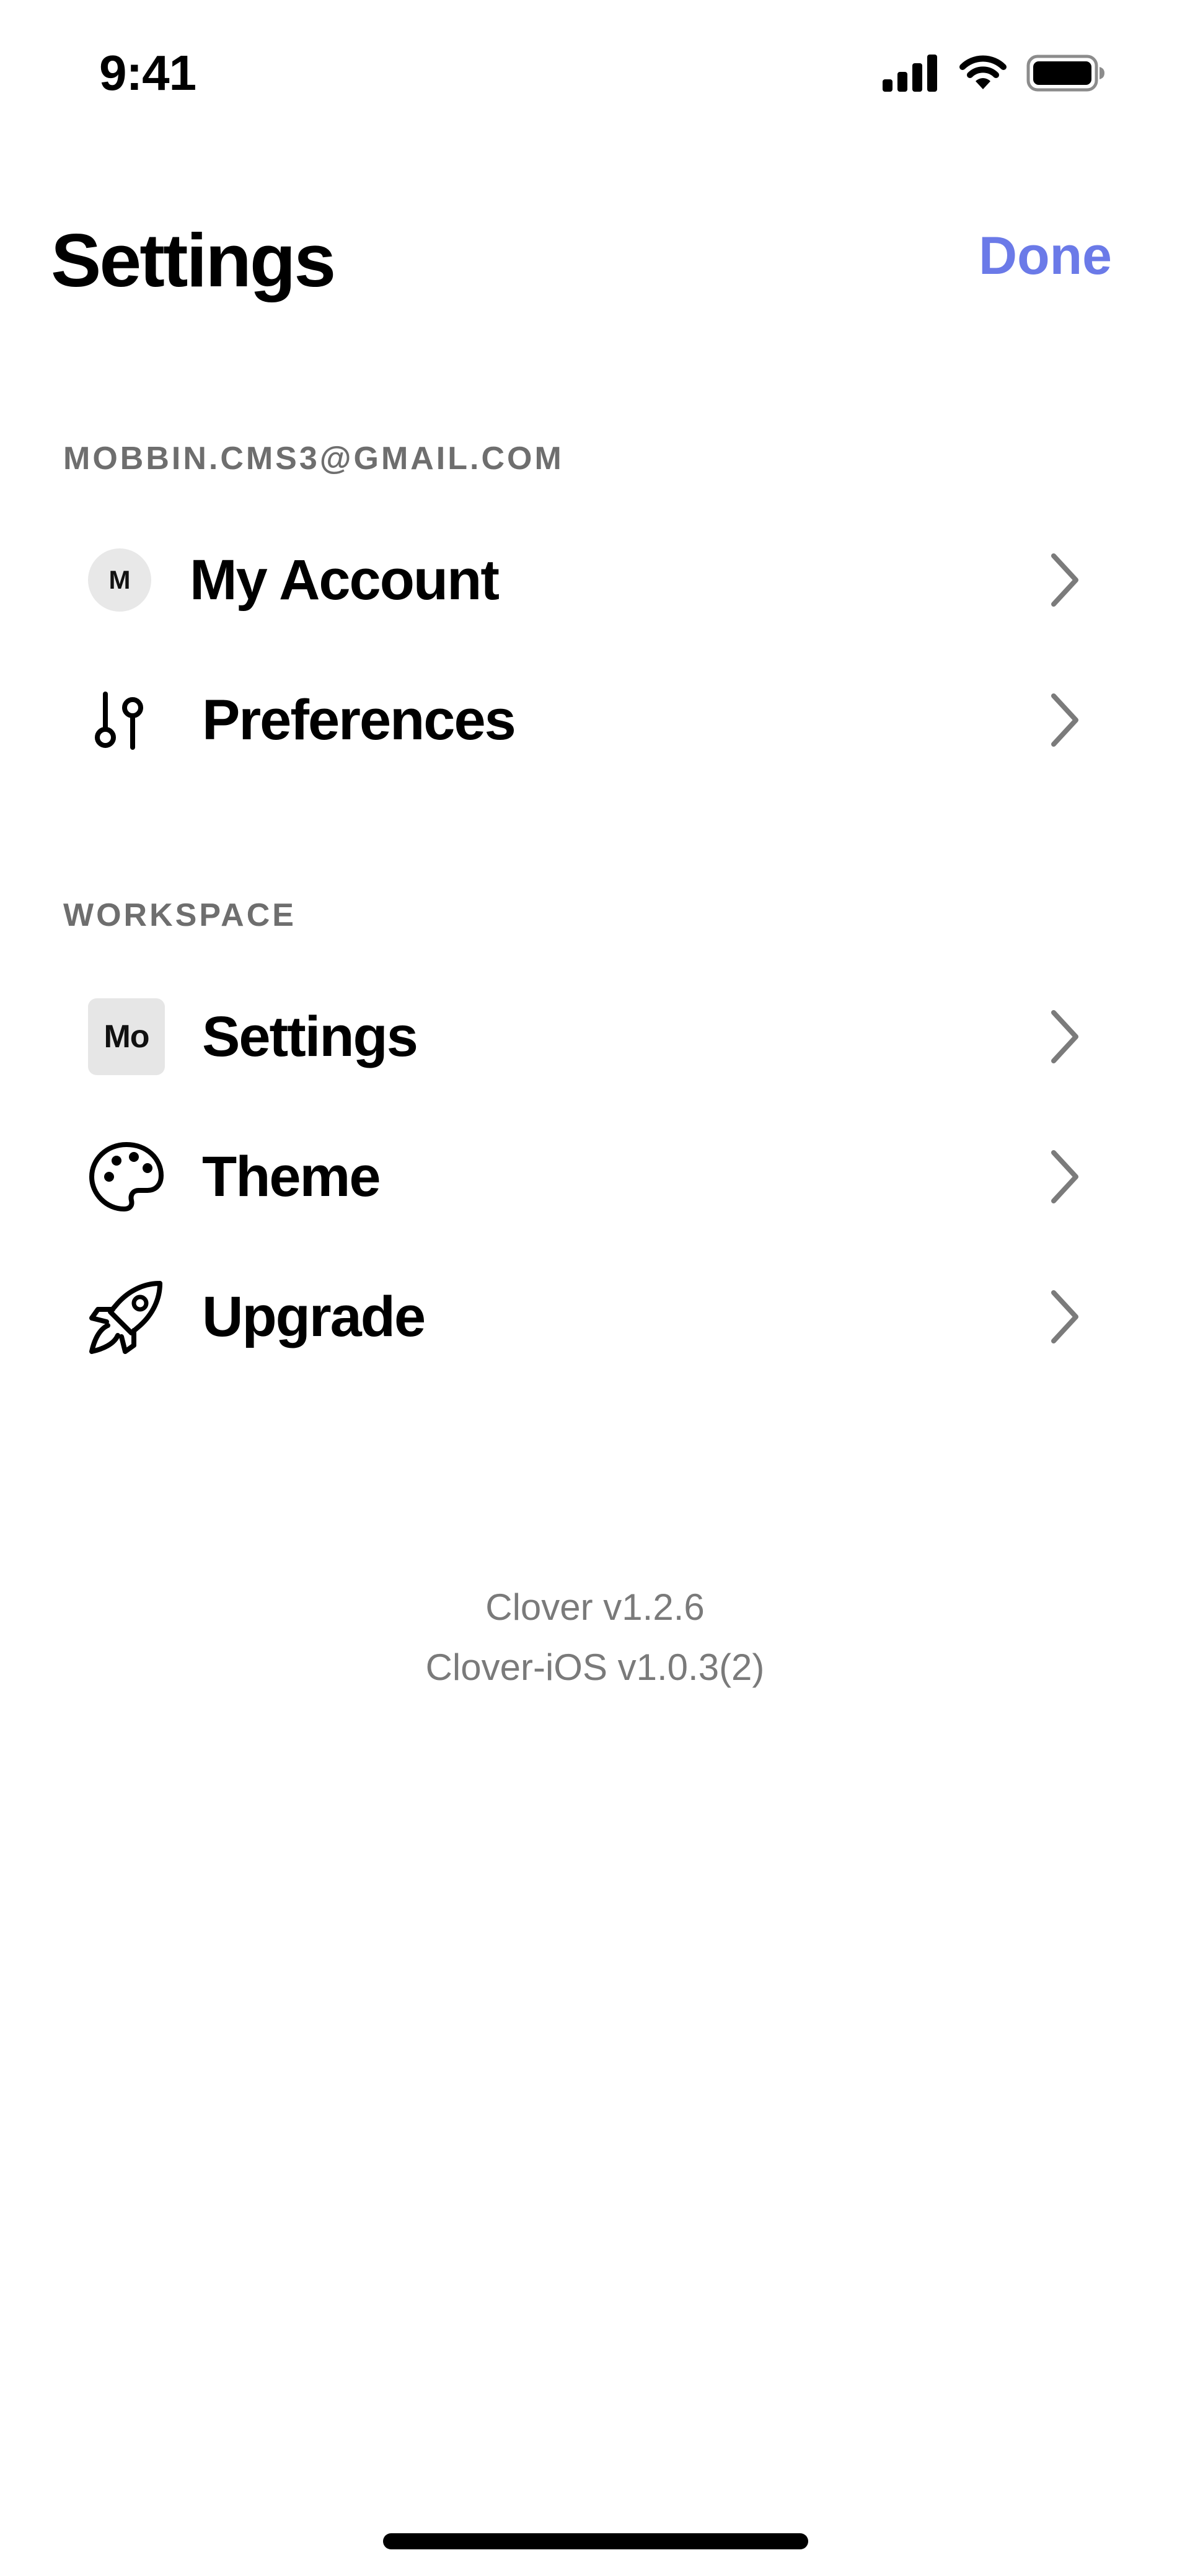  I want to click on palette-icon, so click(126, 1177).